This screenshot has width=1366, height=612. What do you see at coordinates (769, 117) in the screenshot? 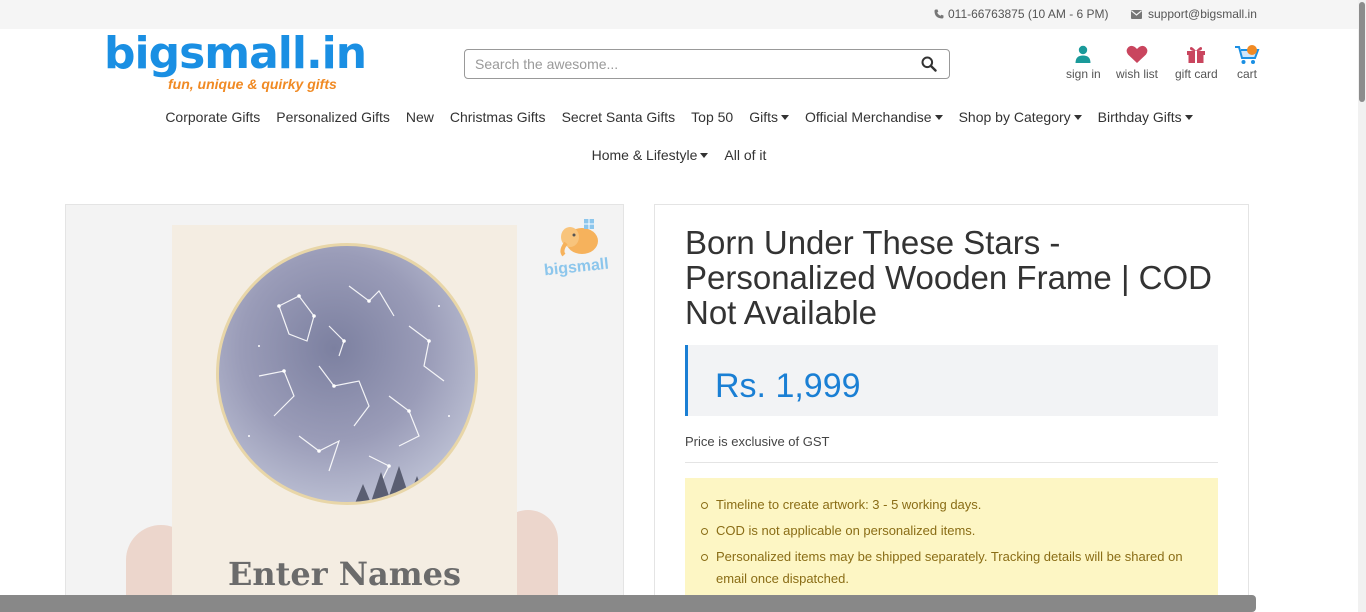
I see `nav-gifts-dropdown: Gifts` at bounding box center [769, 117].